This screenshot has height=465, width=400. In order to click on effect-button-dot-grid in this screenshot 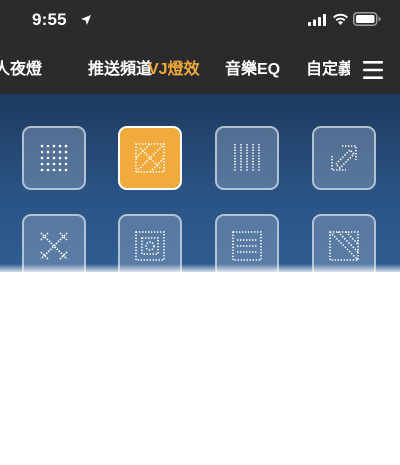, I will do `click(54, 158)`.